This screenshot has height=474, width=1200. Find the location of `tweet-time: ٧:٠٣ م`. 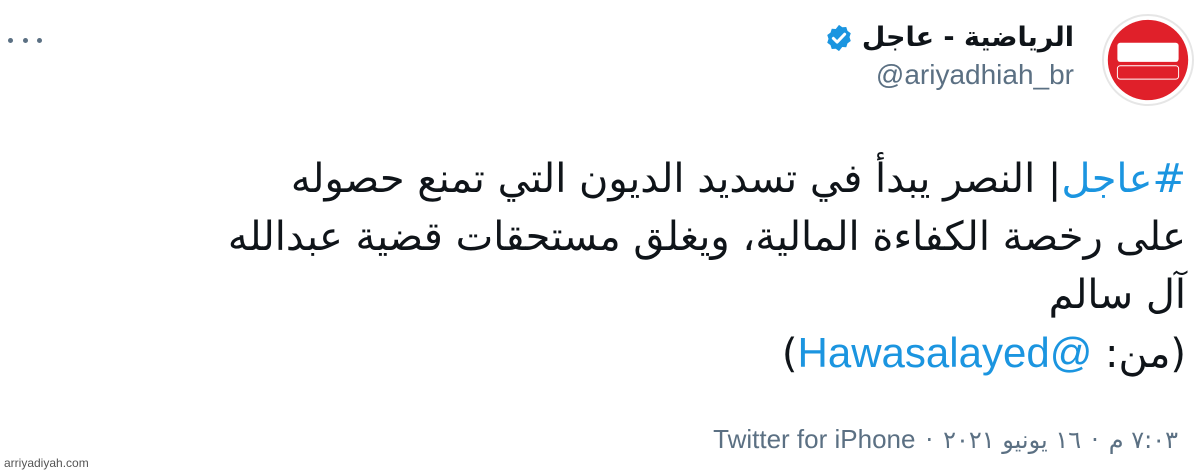

tweet-time: ٧:٠٣ م is located at coordinates (1143, 440).